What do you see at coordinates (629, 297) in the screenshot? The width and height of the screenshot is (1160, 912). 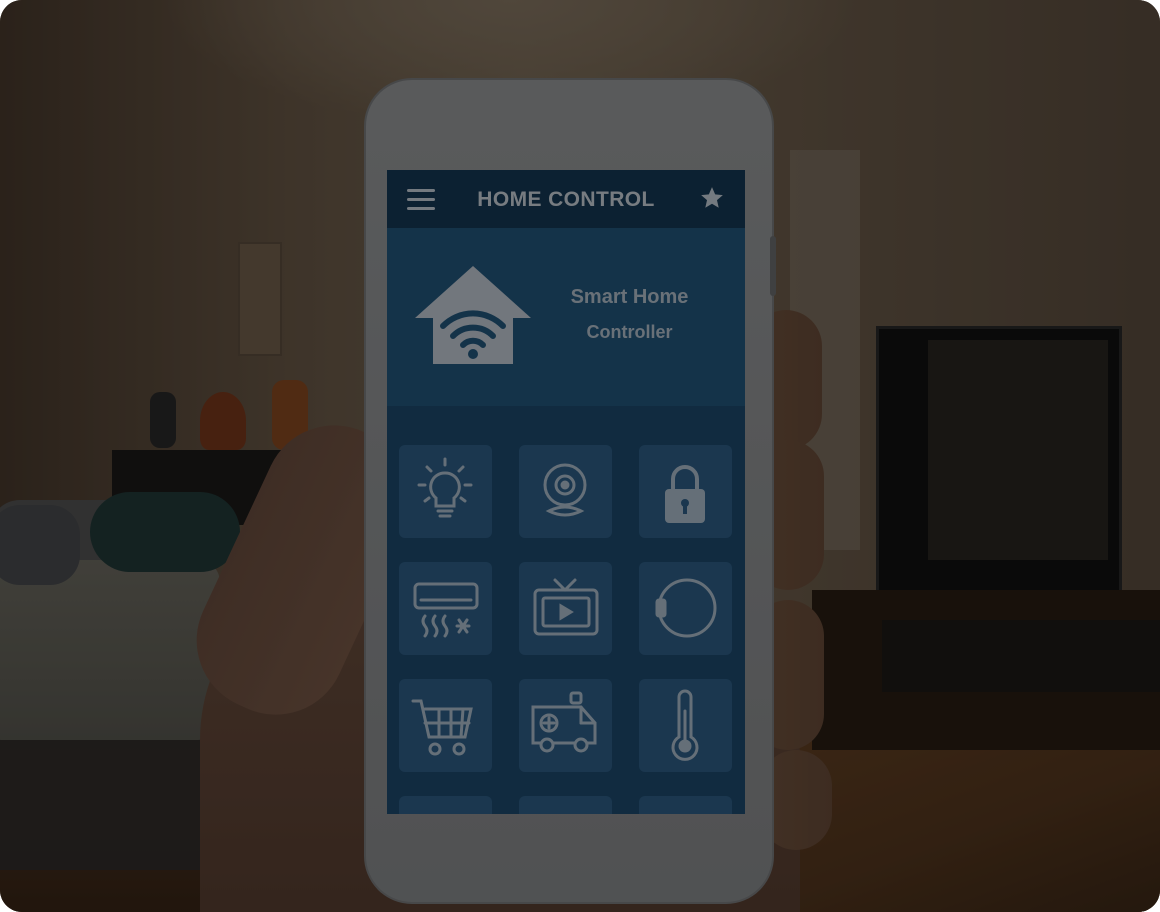 I see `hero-title: Smart Home` at bounding box center [629, 297].